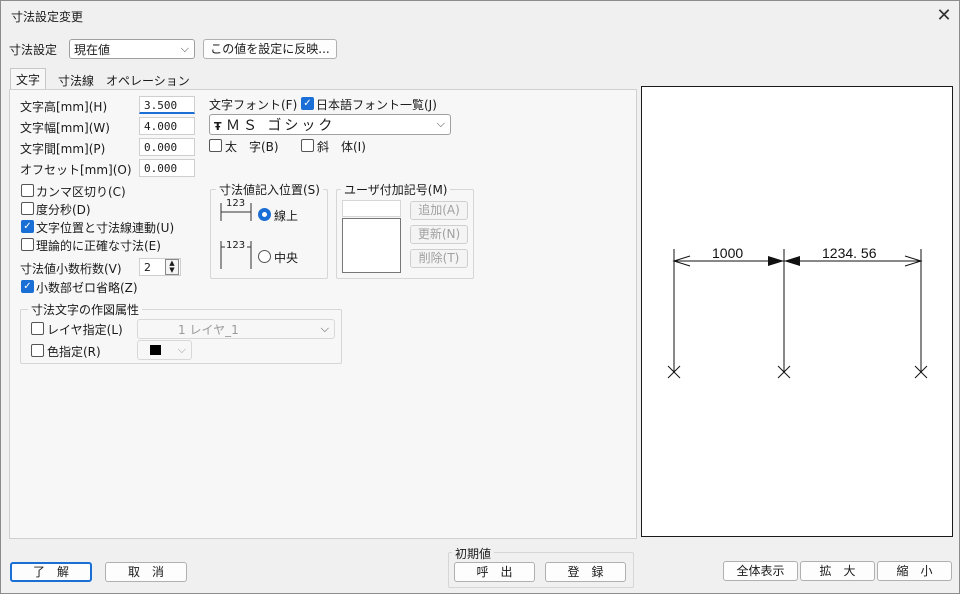  Describe the element at coordinates (27, 190) in the screenshot. I see `comma-separator-checkbox` at that location.